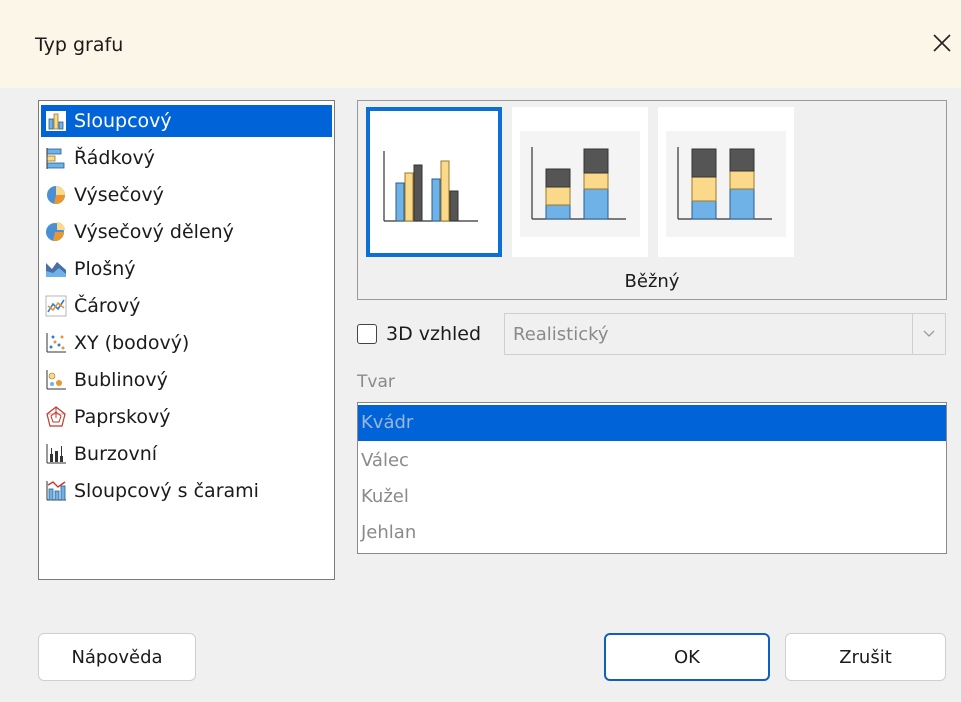  What do you see at coordinates (55, 158) in the screenshot?
I see `bar-chart-icon` at bounding box center [55, 158].